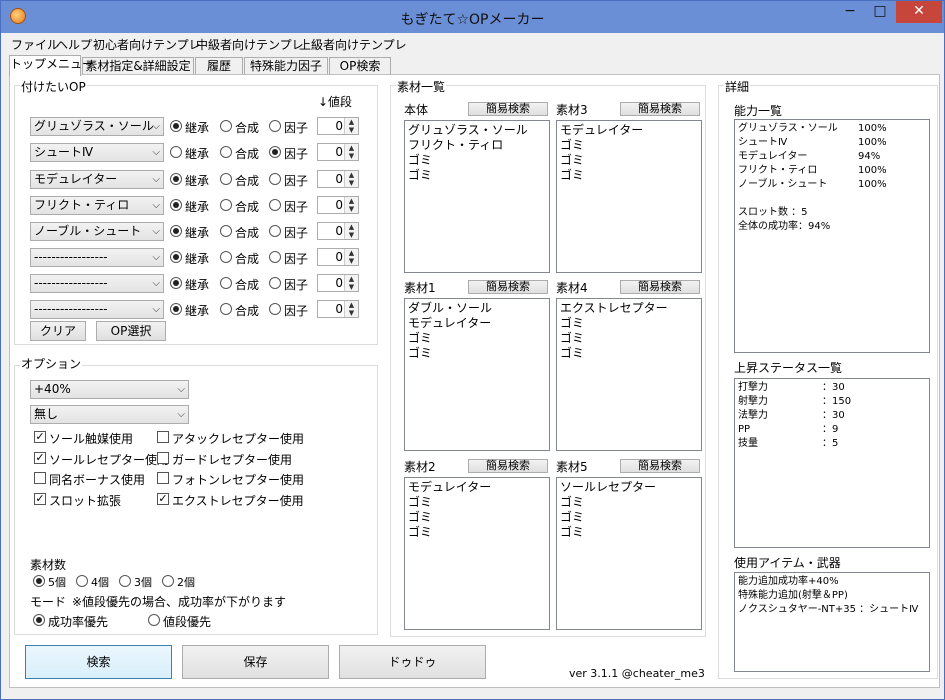 The height and width of the screenshot is (700, 945). I want to click on op-select-7: ----------------- ⌵, so click(97, 283).